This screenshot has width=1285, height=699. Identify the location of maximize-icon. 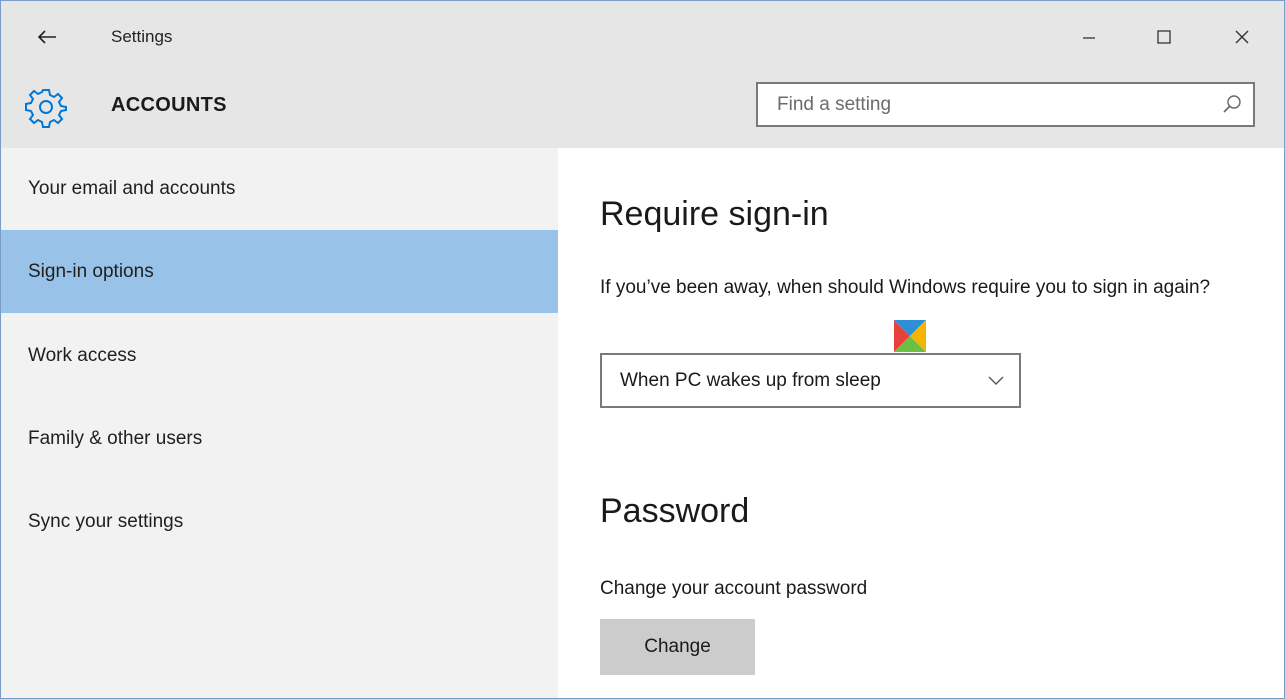
(1164, 37).